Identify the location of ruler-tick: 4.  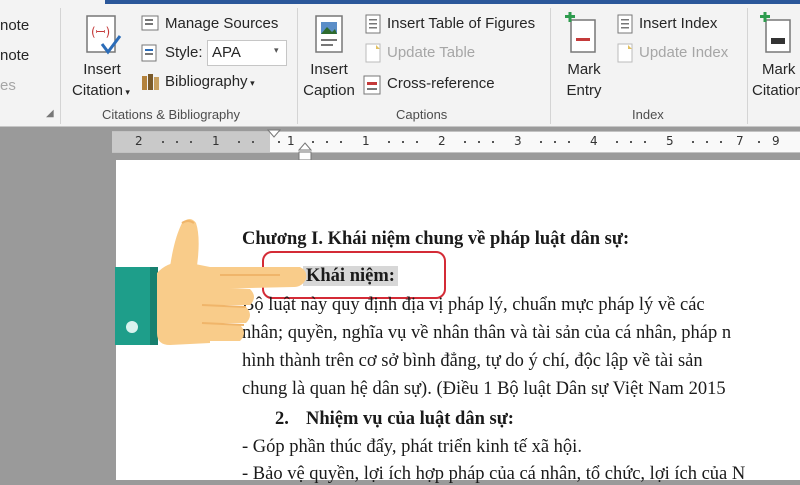
(594, 141).